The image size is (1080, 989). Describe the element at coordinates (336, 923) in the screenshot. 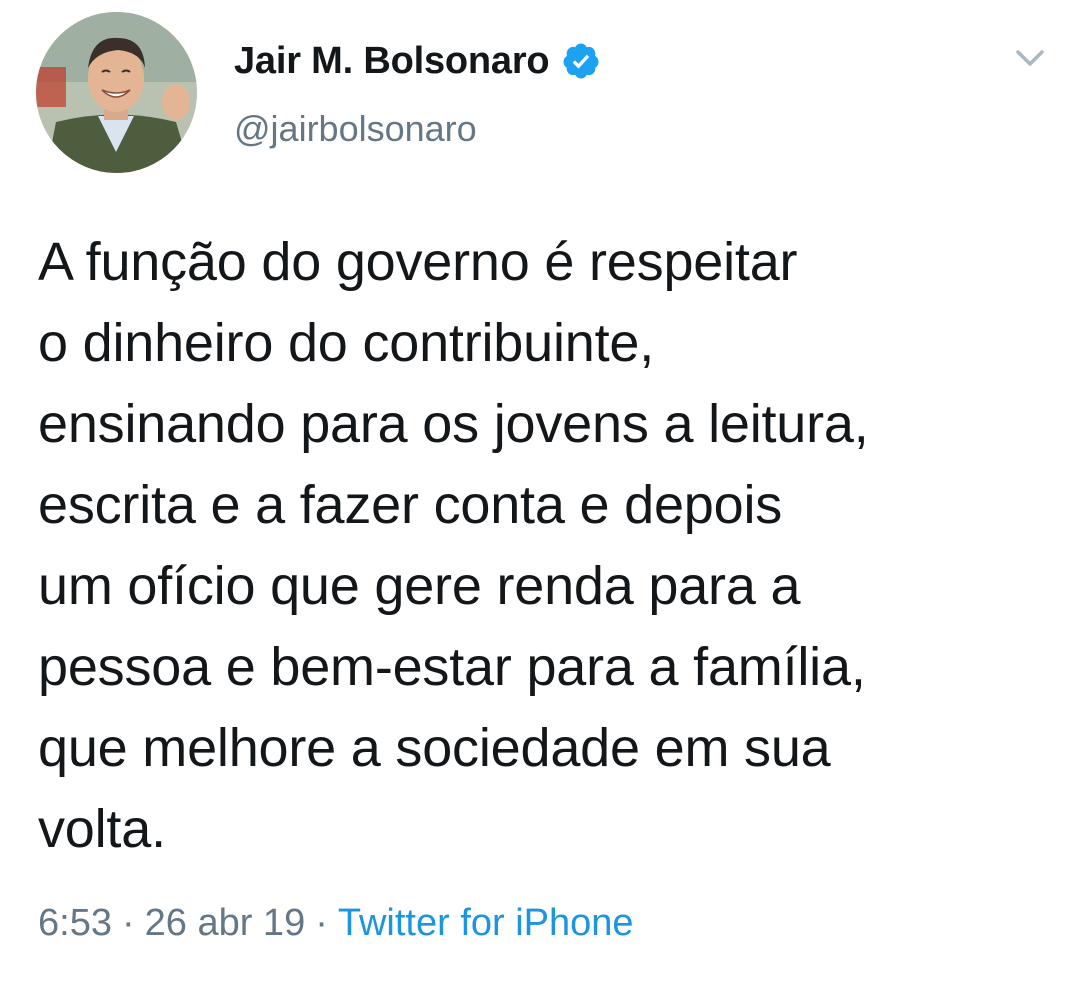

I see `tweet-metadata: 6:53 · 26 abr 19 · Twitter for iPhone` at that location.